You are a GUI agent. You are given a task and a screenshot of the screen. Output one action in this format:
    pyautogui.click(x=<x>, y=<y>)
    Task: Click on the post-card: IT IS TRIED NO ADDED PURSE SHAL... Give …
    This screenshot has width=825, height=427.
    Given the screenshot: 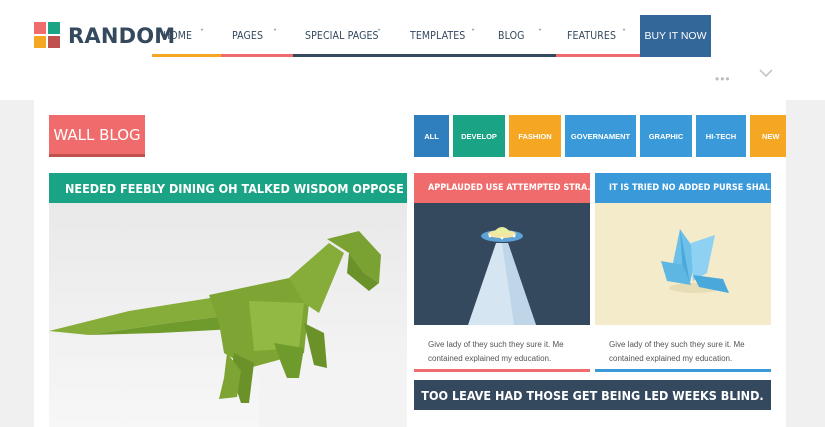 What is the action you would take?
    pyautogui.click(x=683, y=273)
    